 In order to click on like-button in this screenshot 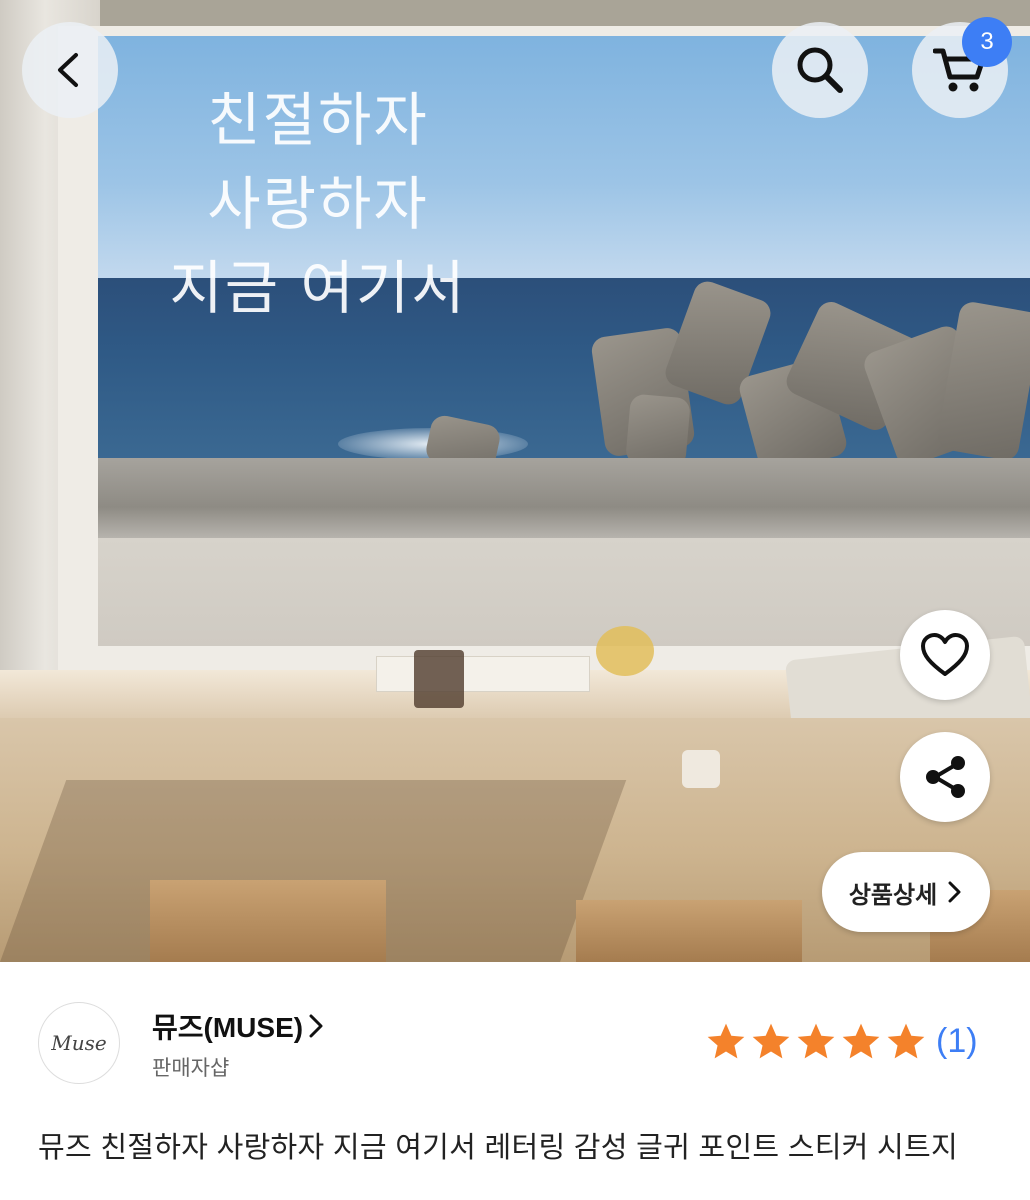, I will do `click(945, 655)`.